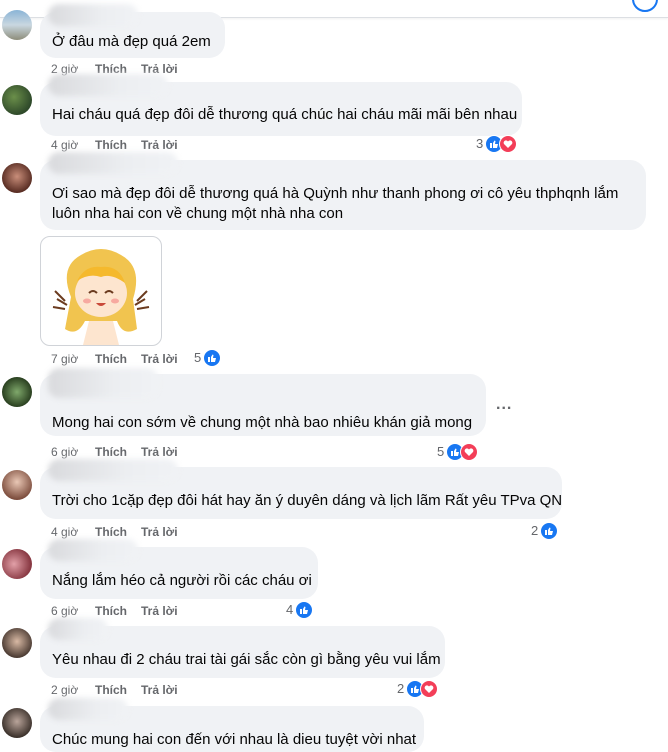  Describe the element at coordinates (290, 609) in the screenshot. I see `reaction-count: 4` at that location.